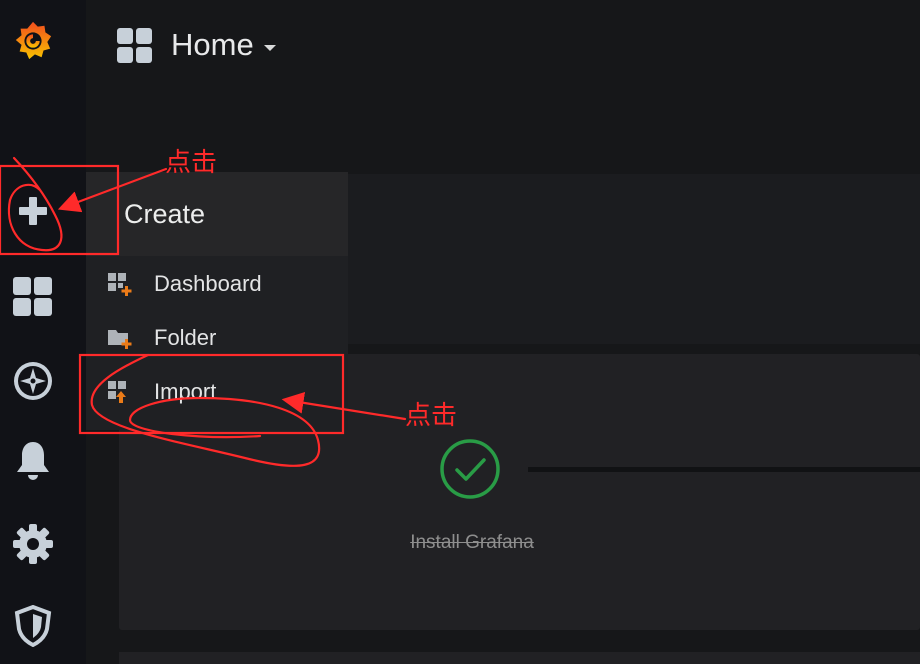 This screenshot has width=920, height=664. I want to click on check-circle-icon, so click(470, 469).